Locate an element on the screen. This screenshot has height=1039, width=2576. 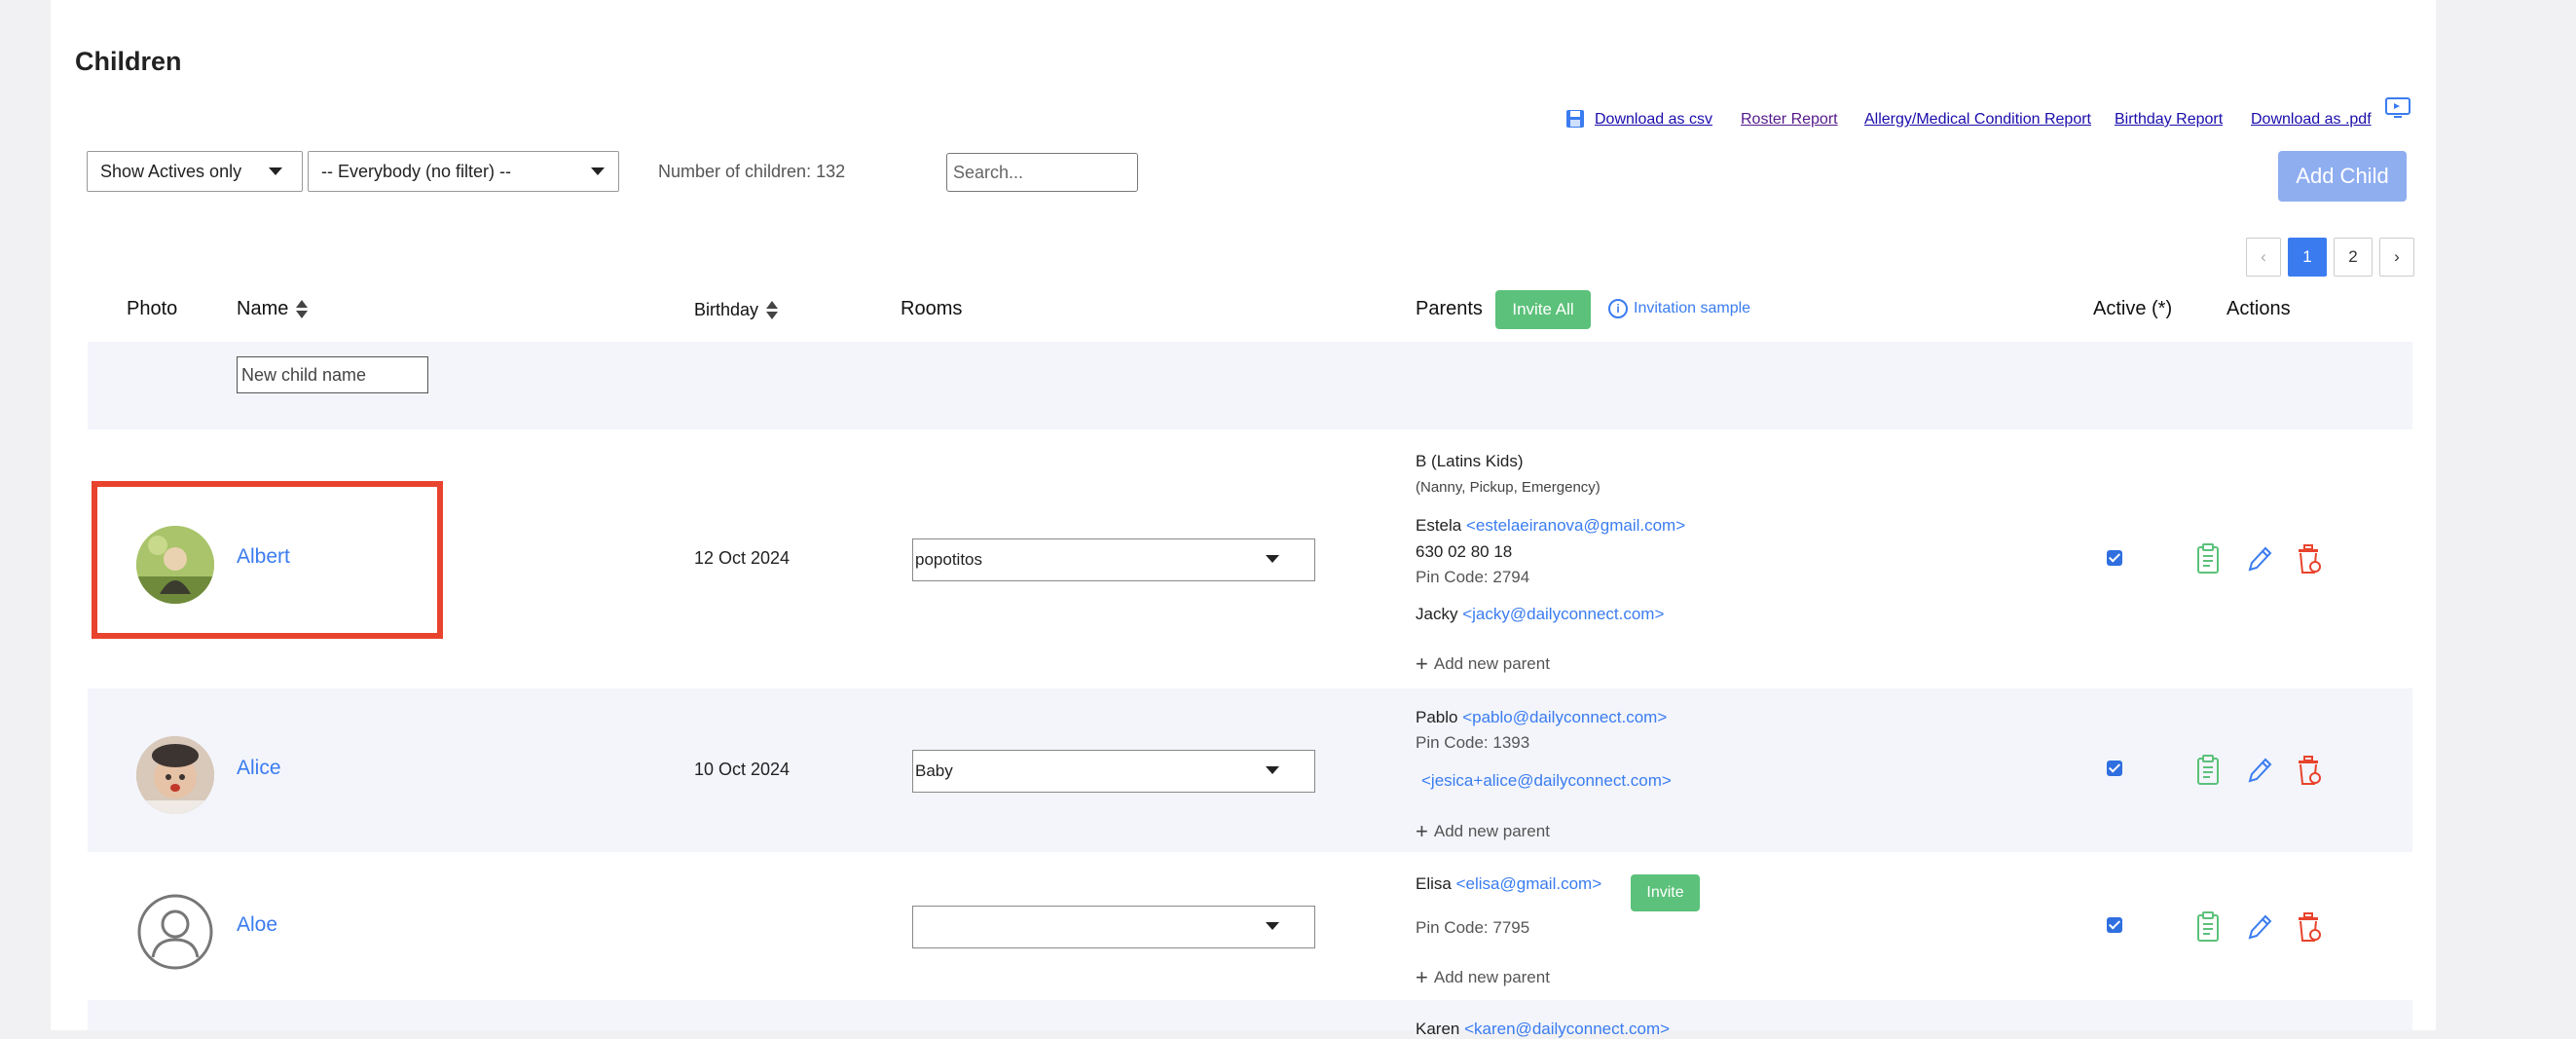
active-filter-select: Show Actives only is located at coordinates (195, 171).